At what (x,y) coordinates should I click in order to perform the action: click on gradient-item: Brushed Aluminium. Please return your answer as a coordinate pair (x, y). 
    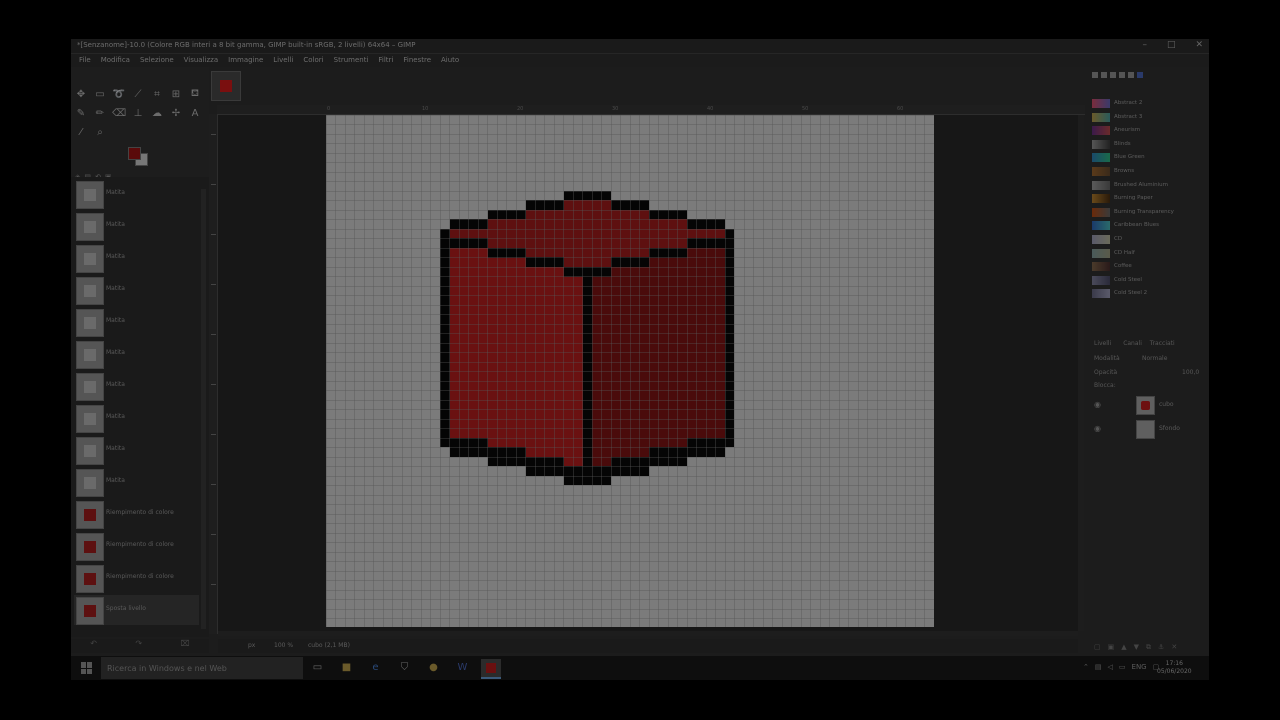
    Looking at the image, I should click on (1147, 185).